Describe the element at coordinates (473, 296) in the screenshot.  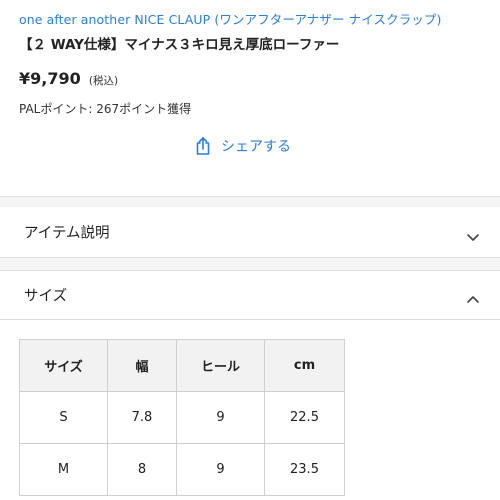
I see `chevron-up-icon` at that location.